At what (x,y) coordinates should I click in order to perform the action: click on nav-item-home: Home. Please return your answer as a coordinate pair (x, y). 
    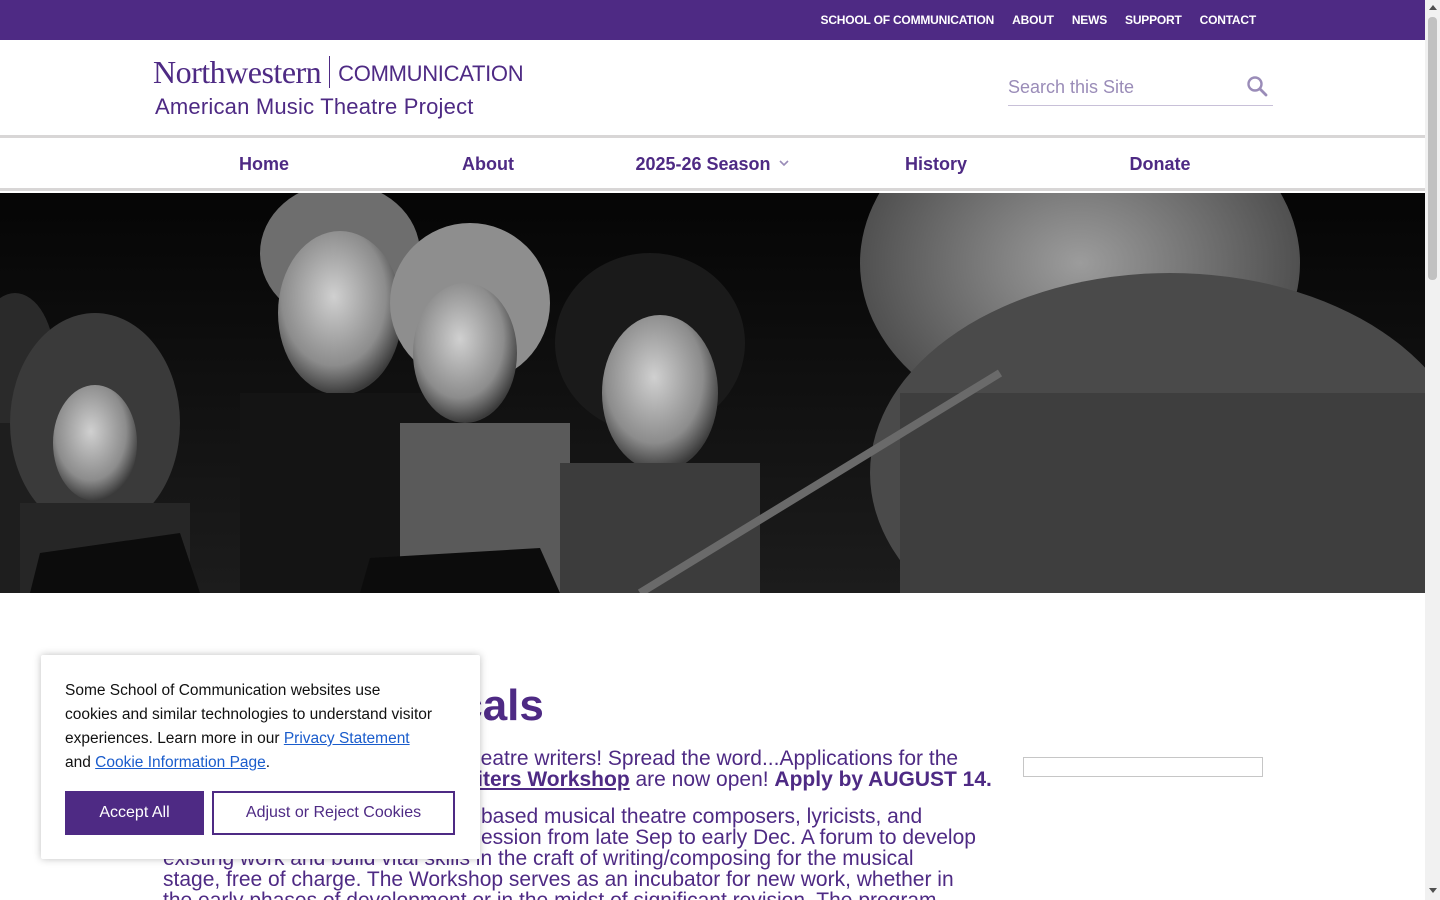
    Looking at the image, I should click on (264, 164).